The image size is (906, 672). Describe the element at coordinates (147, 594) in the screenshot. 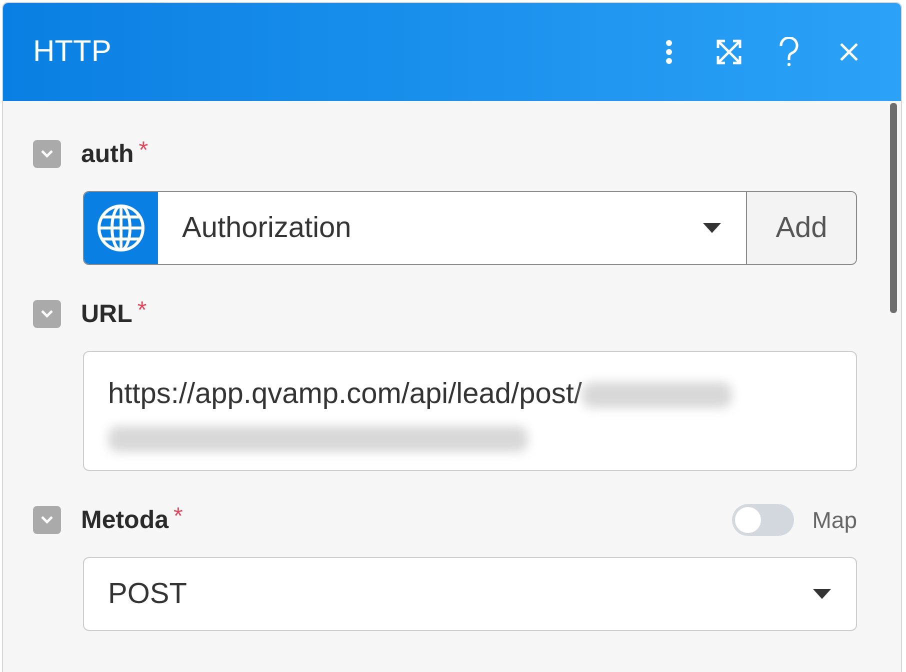

I see `selected-method: POST` at that location.